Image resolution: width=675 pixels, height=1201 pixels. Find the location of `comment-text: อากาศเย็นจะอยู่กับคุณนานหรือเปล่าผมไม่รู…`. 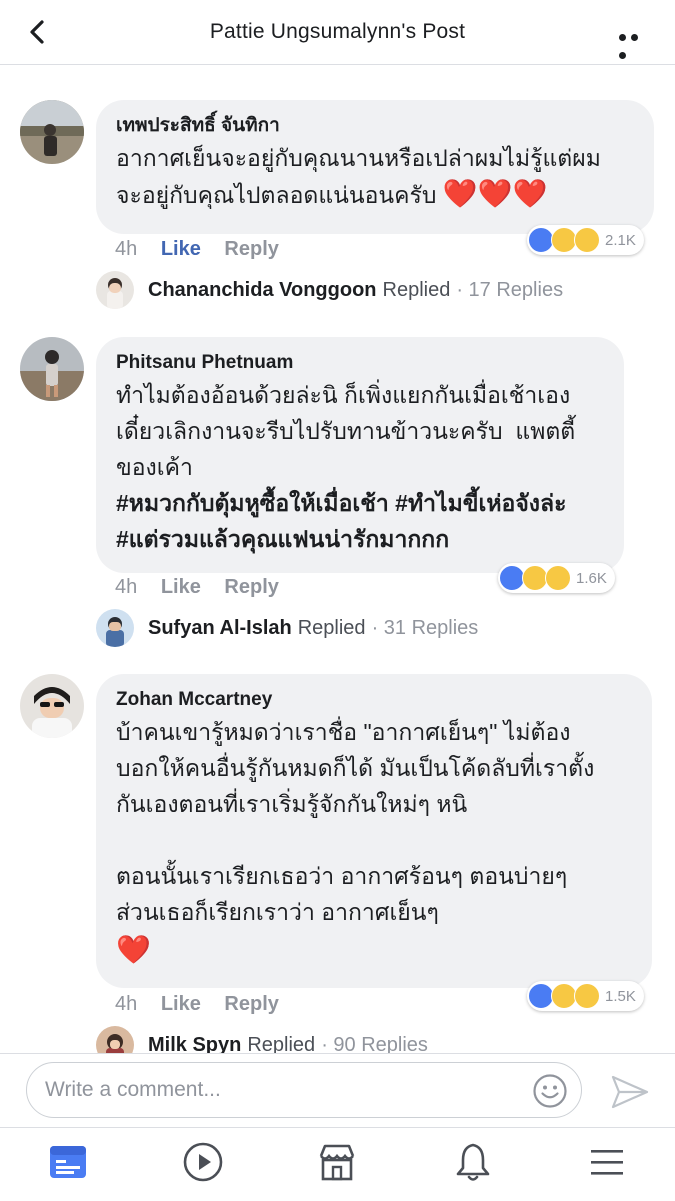

comment-text: อากาศเย็นจะอยู่กับคุณนานหรือเปล่าผมไม่รู… is located at coordinates (358, 177).